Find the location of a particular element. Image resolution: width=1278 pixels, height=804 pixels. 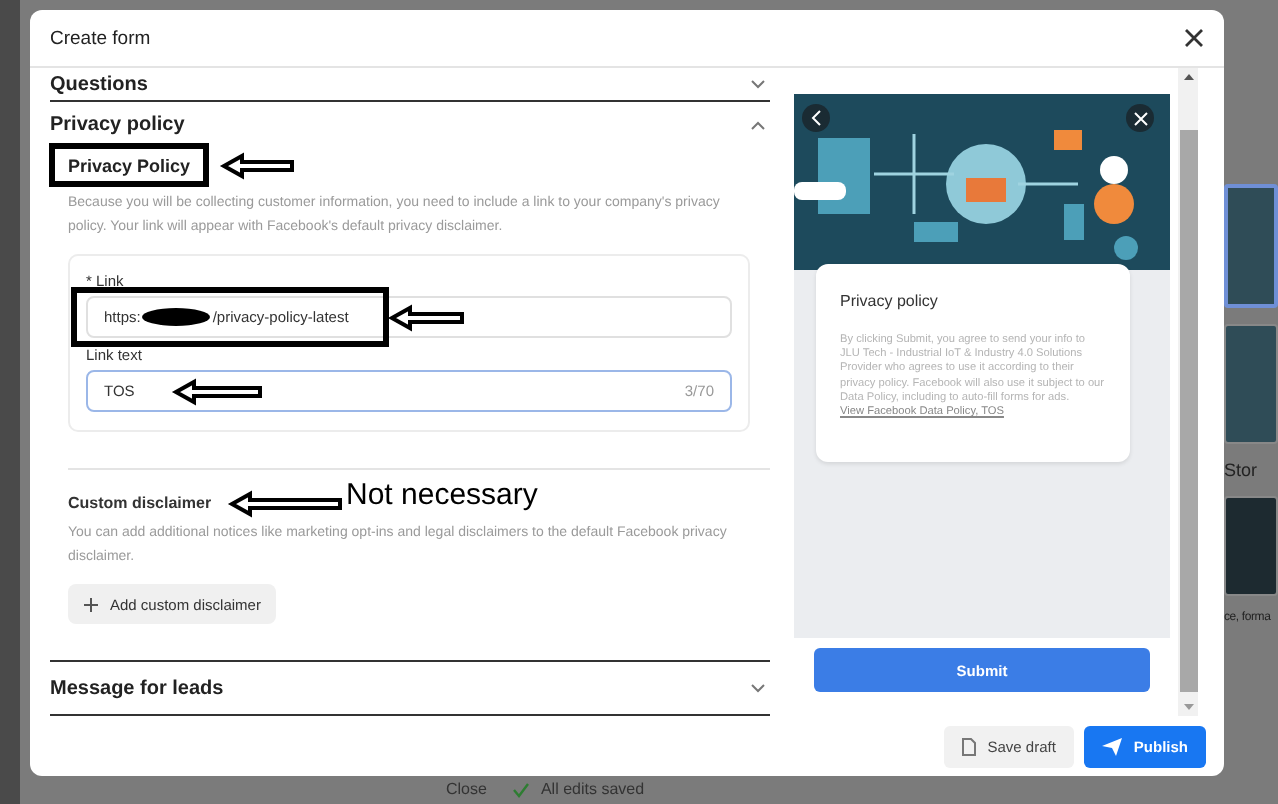

section-heading: Privacy Policy is located at coordinates (129, 166).